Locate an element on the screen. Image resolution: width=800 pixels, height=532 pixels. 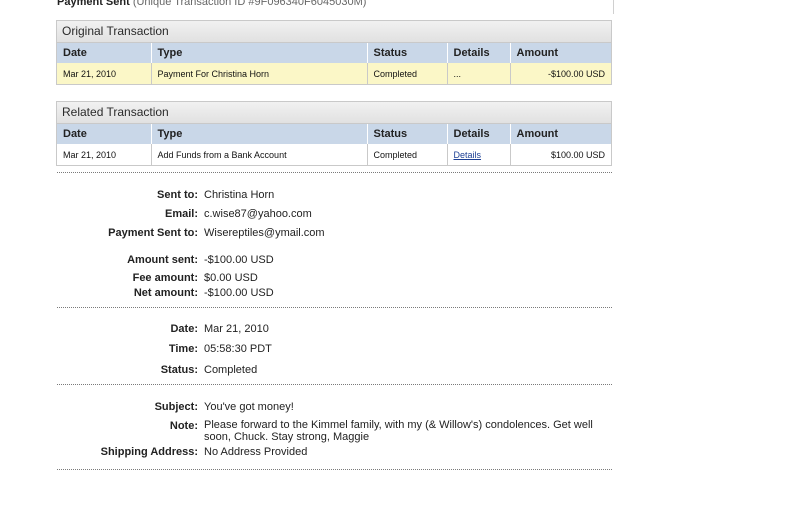
time-row: Time: 05:58:30 PDT is located at coordinates (400, 349).